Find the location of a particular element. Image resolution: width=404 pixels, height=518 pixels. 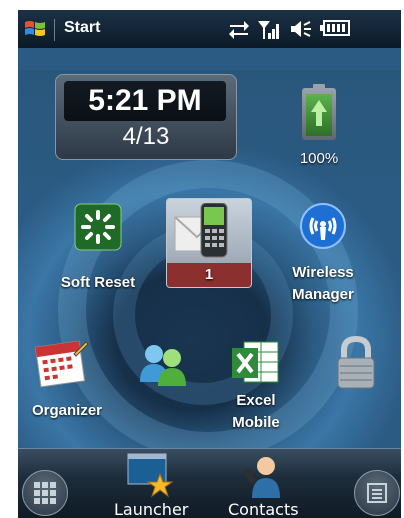

messages-badge: 1 is located at coordinates (209, 275).